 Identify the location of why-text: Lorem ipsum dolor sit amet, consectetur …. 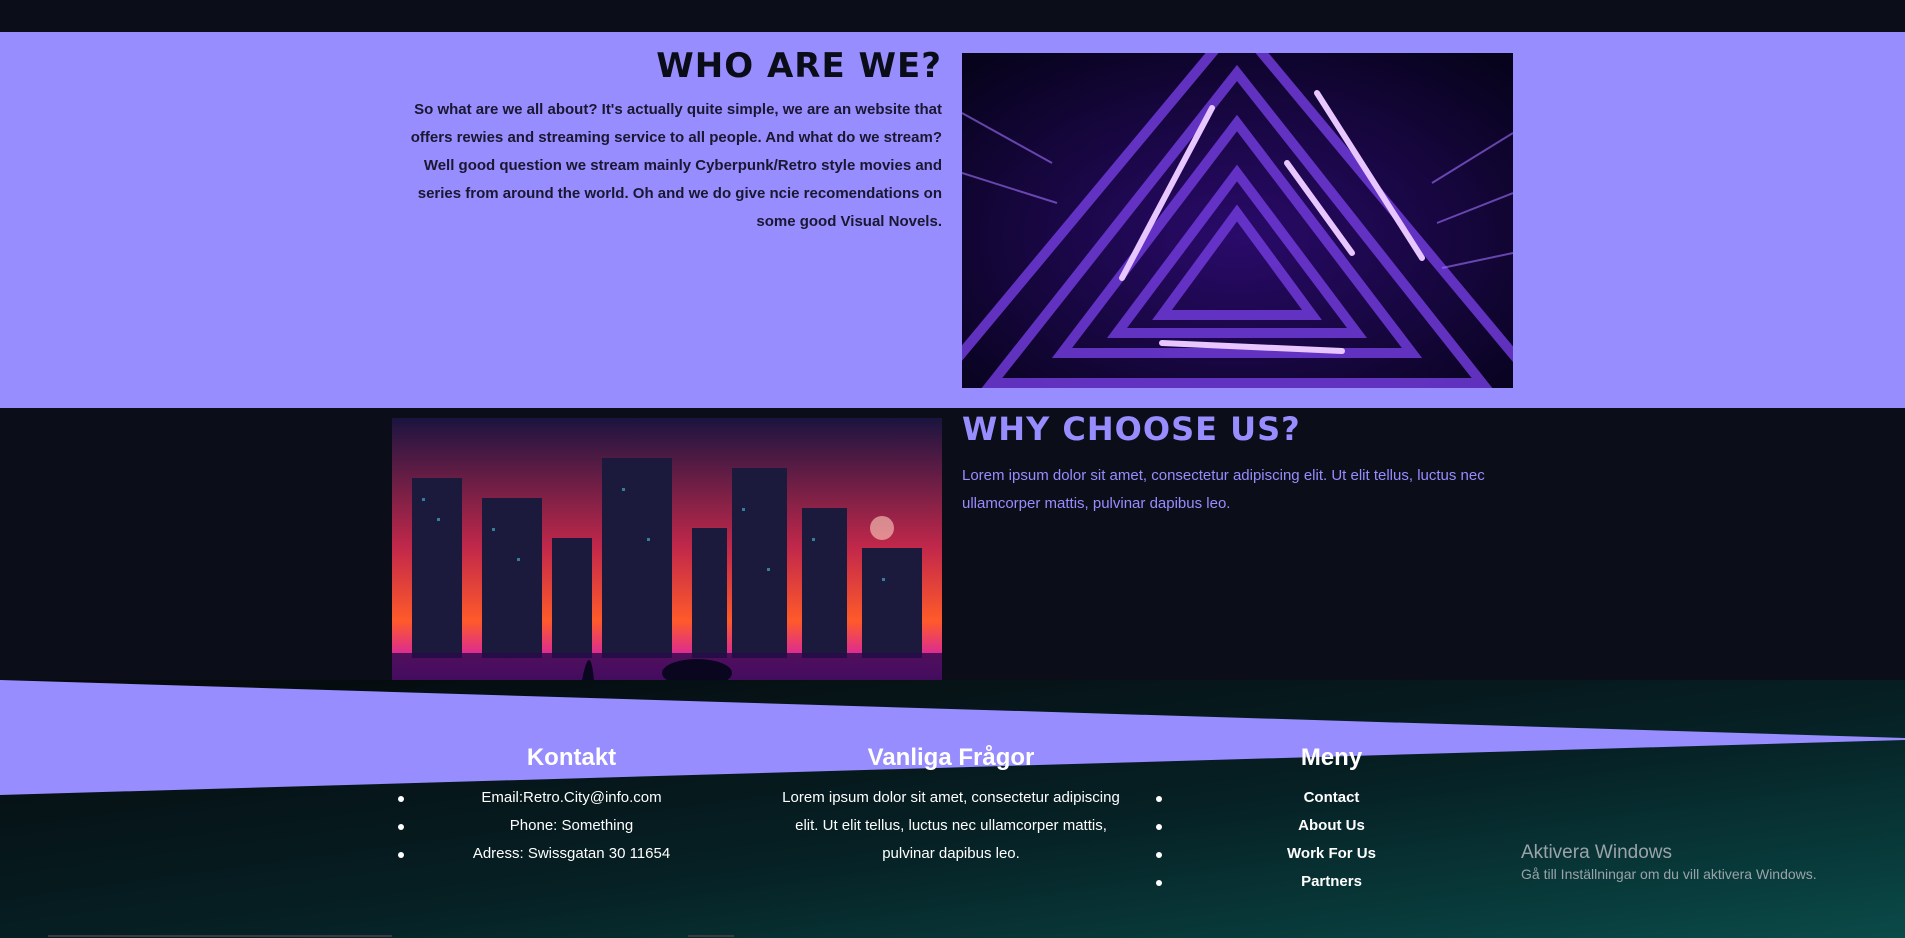
(1223, 489).